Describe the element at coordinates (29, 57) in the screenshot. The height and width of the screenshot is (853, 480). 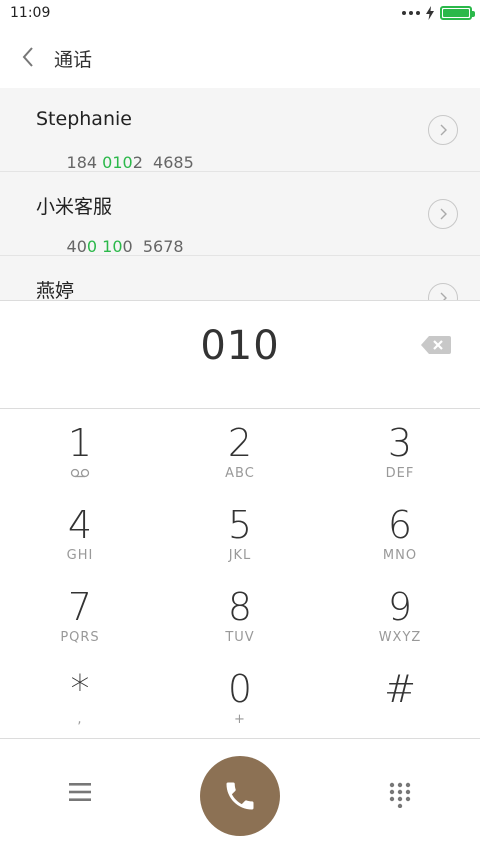
I see `back-arrow-icon` at that location.